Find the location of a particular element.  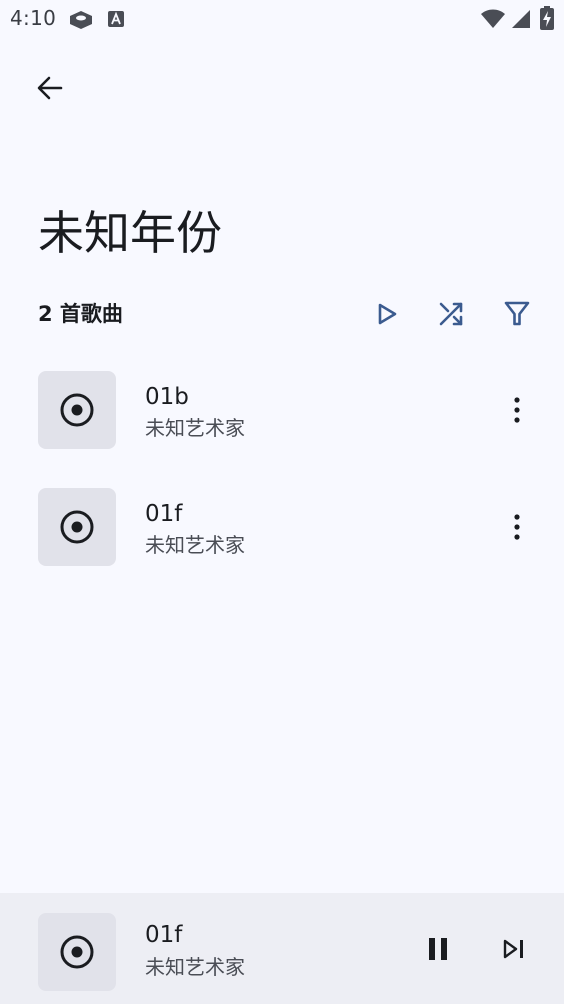

pause-icon is located at coordinates (438, 949).